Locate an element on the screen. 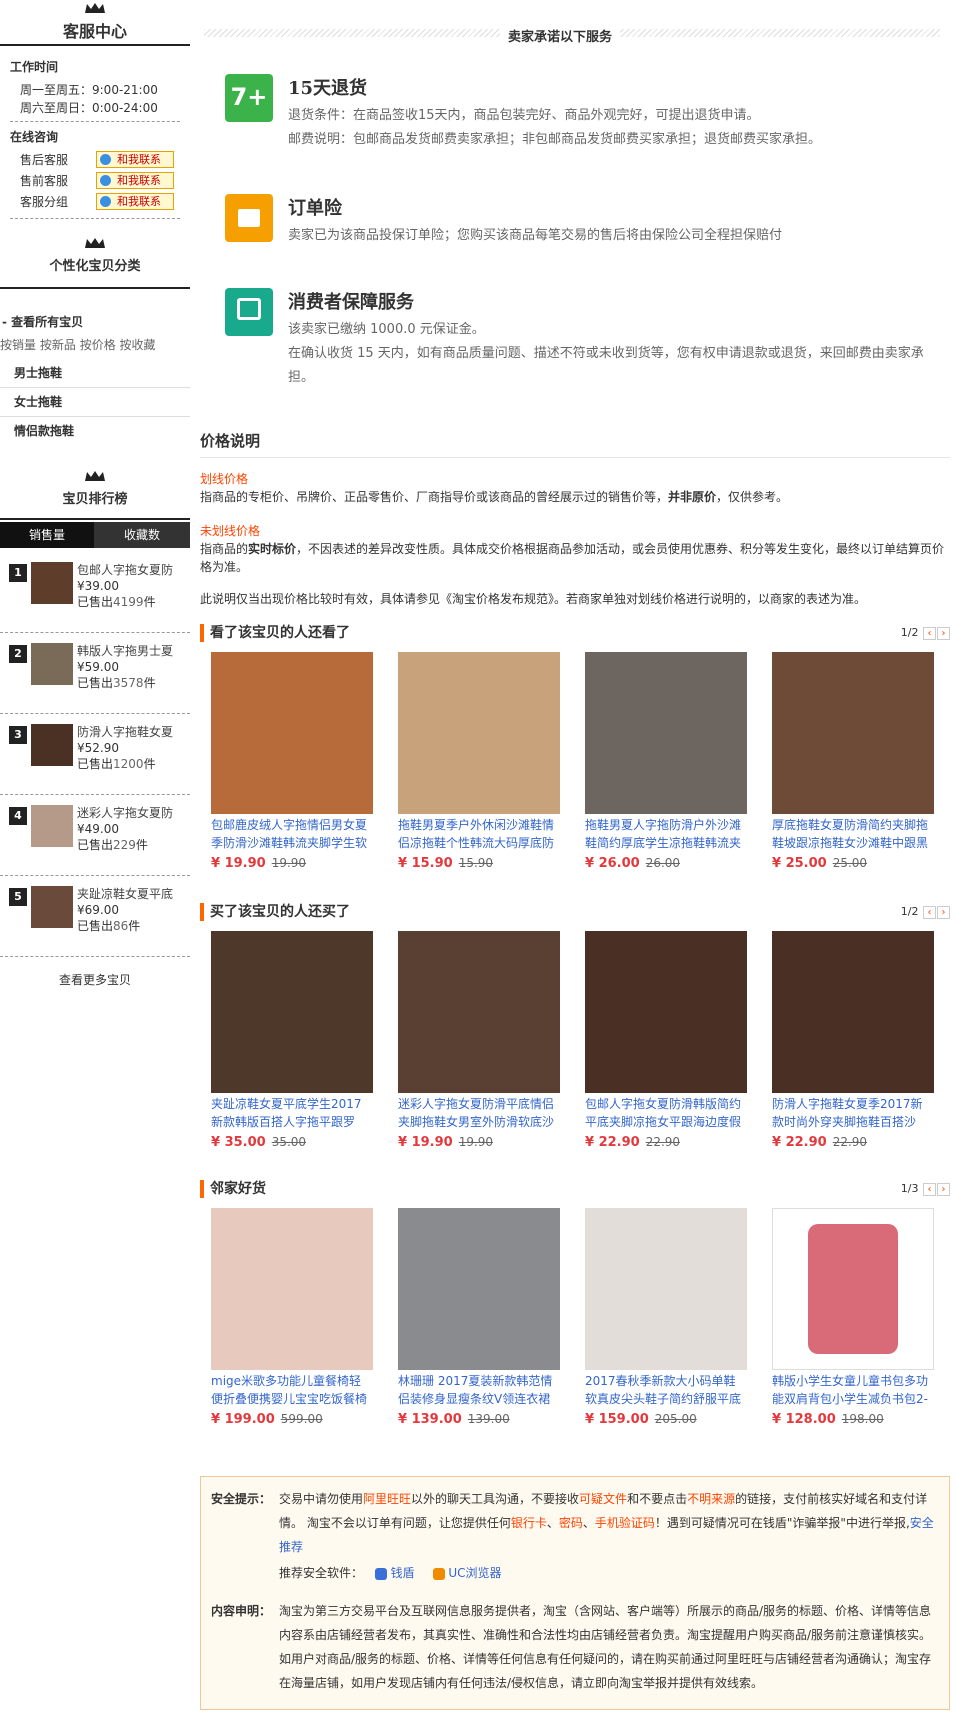 The image size is (956, 1715). product-price: ¥ 22.90 22.90 is located at coordinates (666, 1142).